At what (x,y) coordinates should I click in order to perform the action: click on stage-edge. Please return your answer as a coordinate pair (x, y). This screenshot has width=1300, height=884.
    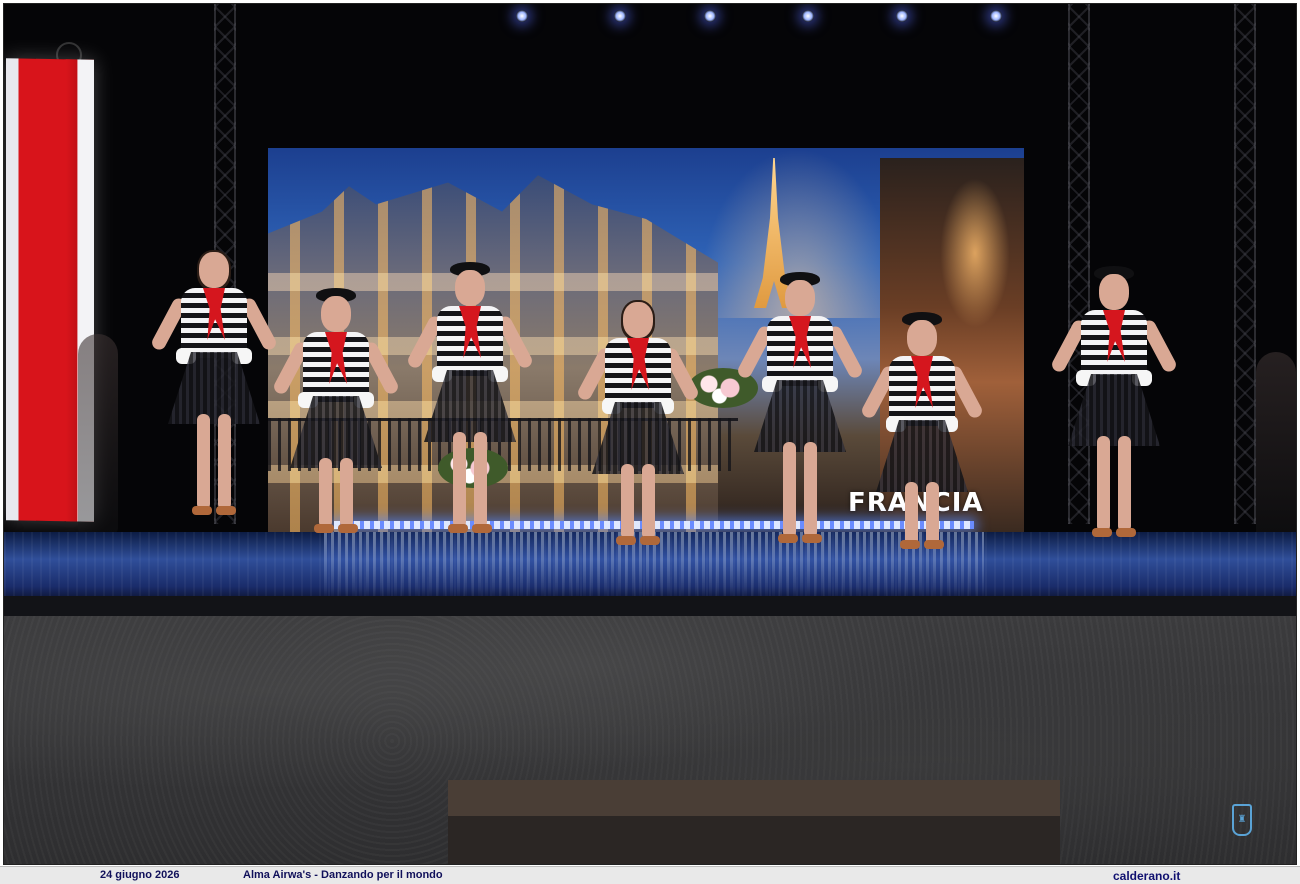
    Looking at the image, I should click on (650, 606).